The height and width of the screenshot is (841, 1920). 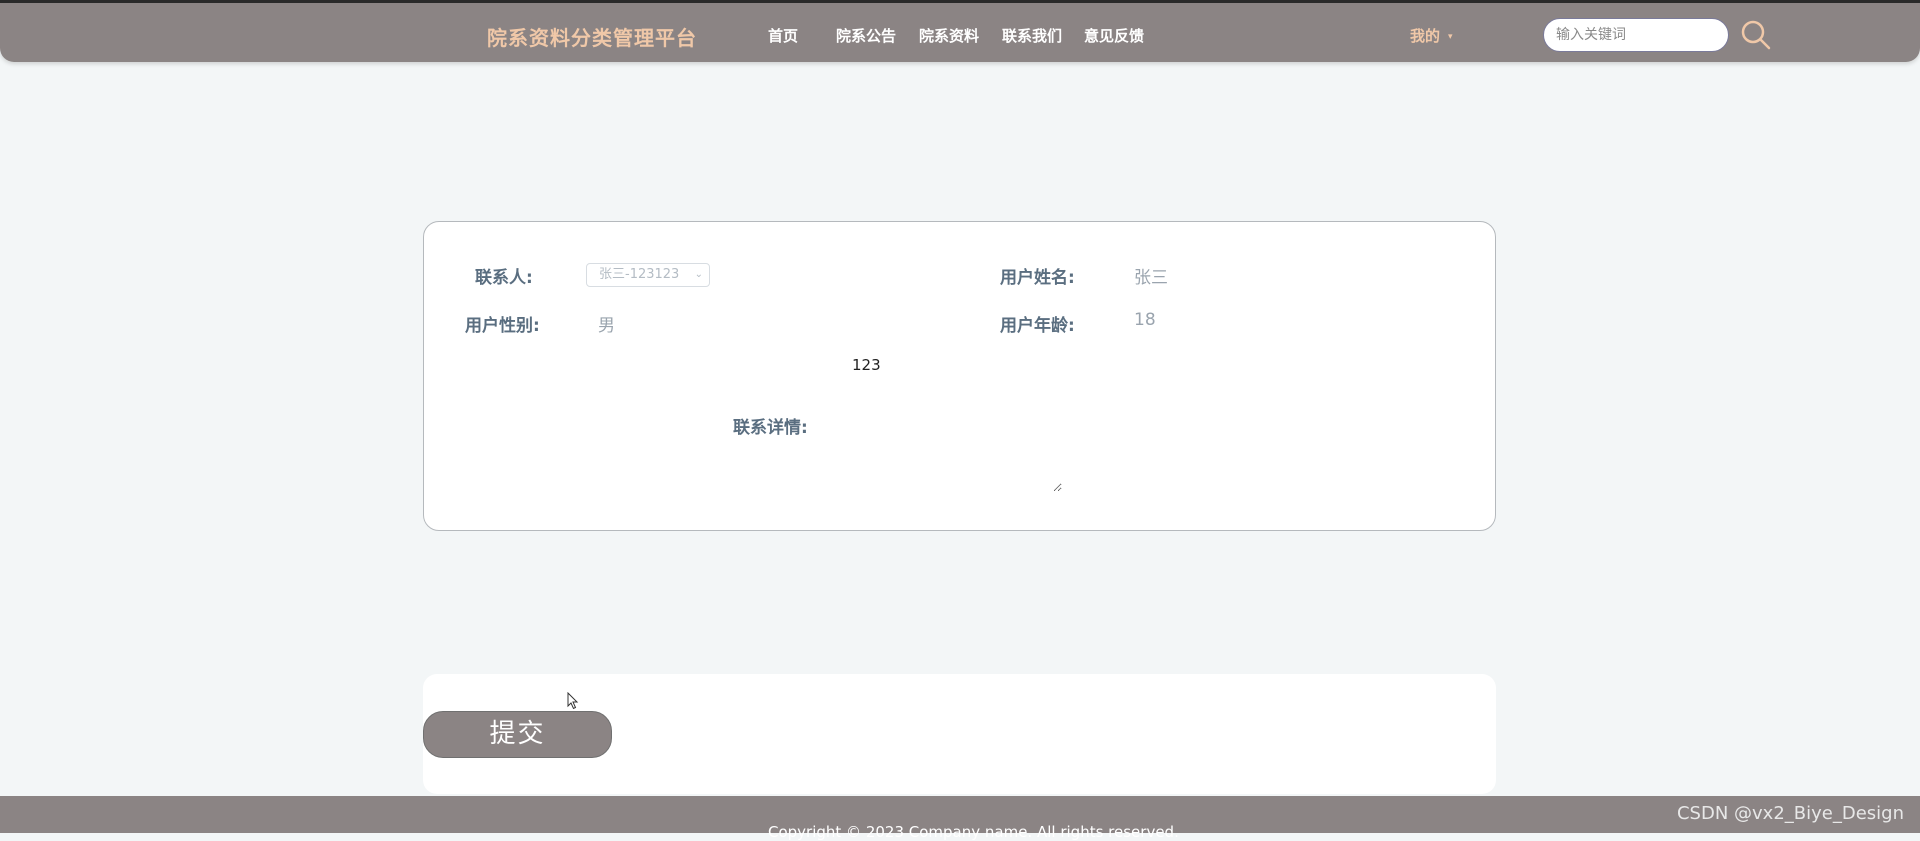 I want to click on top-navbar: 院系资料分类管理平台 首页 院系公告 院系资料 联系我们 意见反馈 我的 ▾, so click(x=960, y=31).